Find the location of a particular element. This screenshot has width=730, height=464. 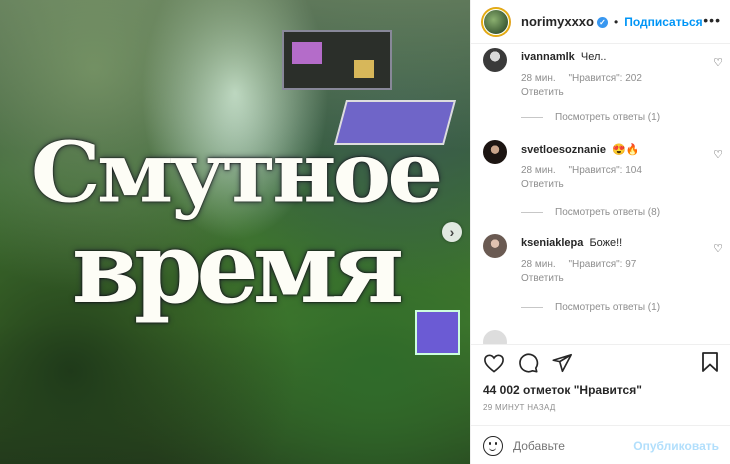

add-comment-bar: Опубликовать is located at coordinates (600, 444).